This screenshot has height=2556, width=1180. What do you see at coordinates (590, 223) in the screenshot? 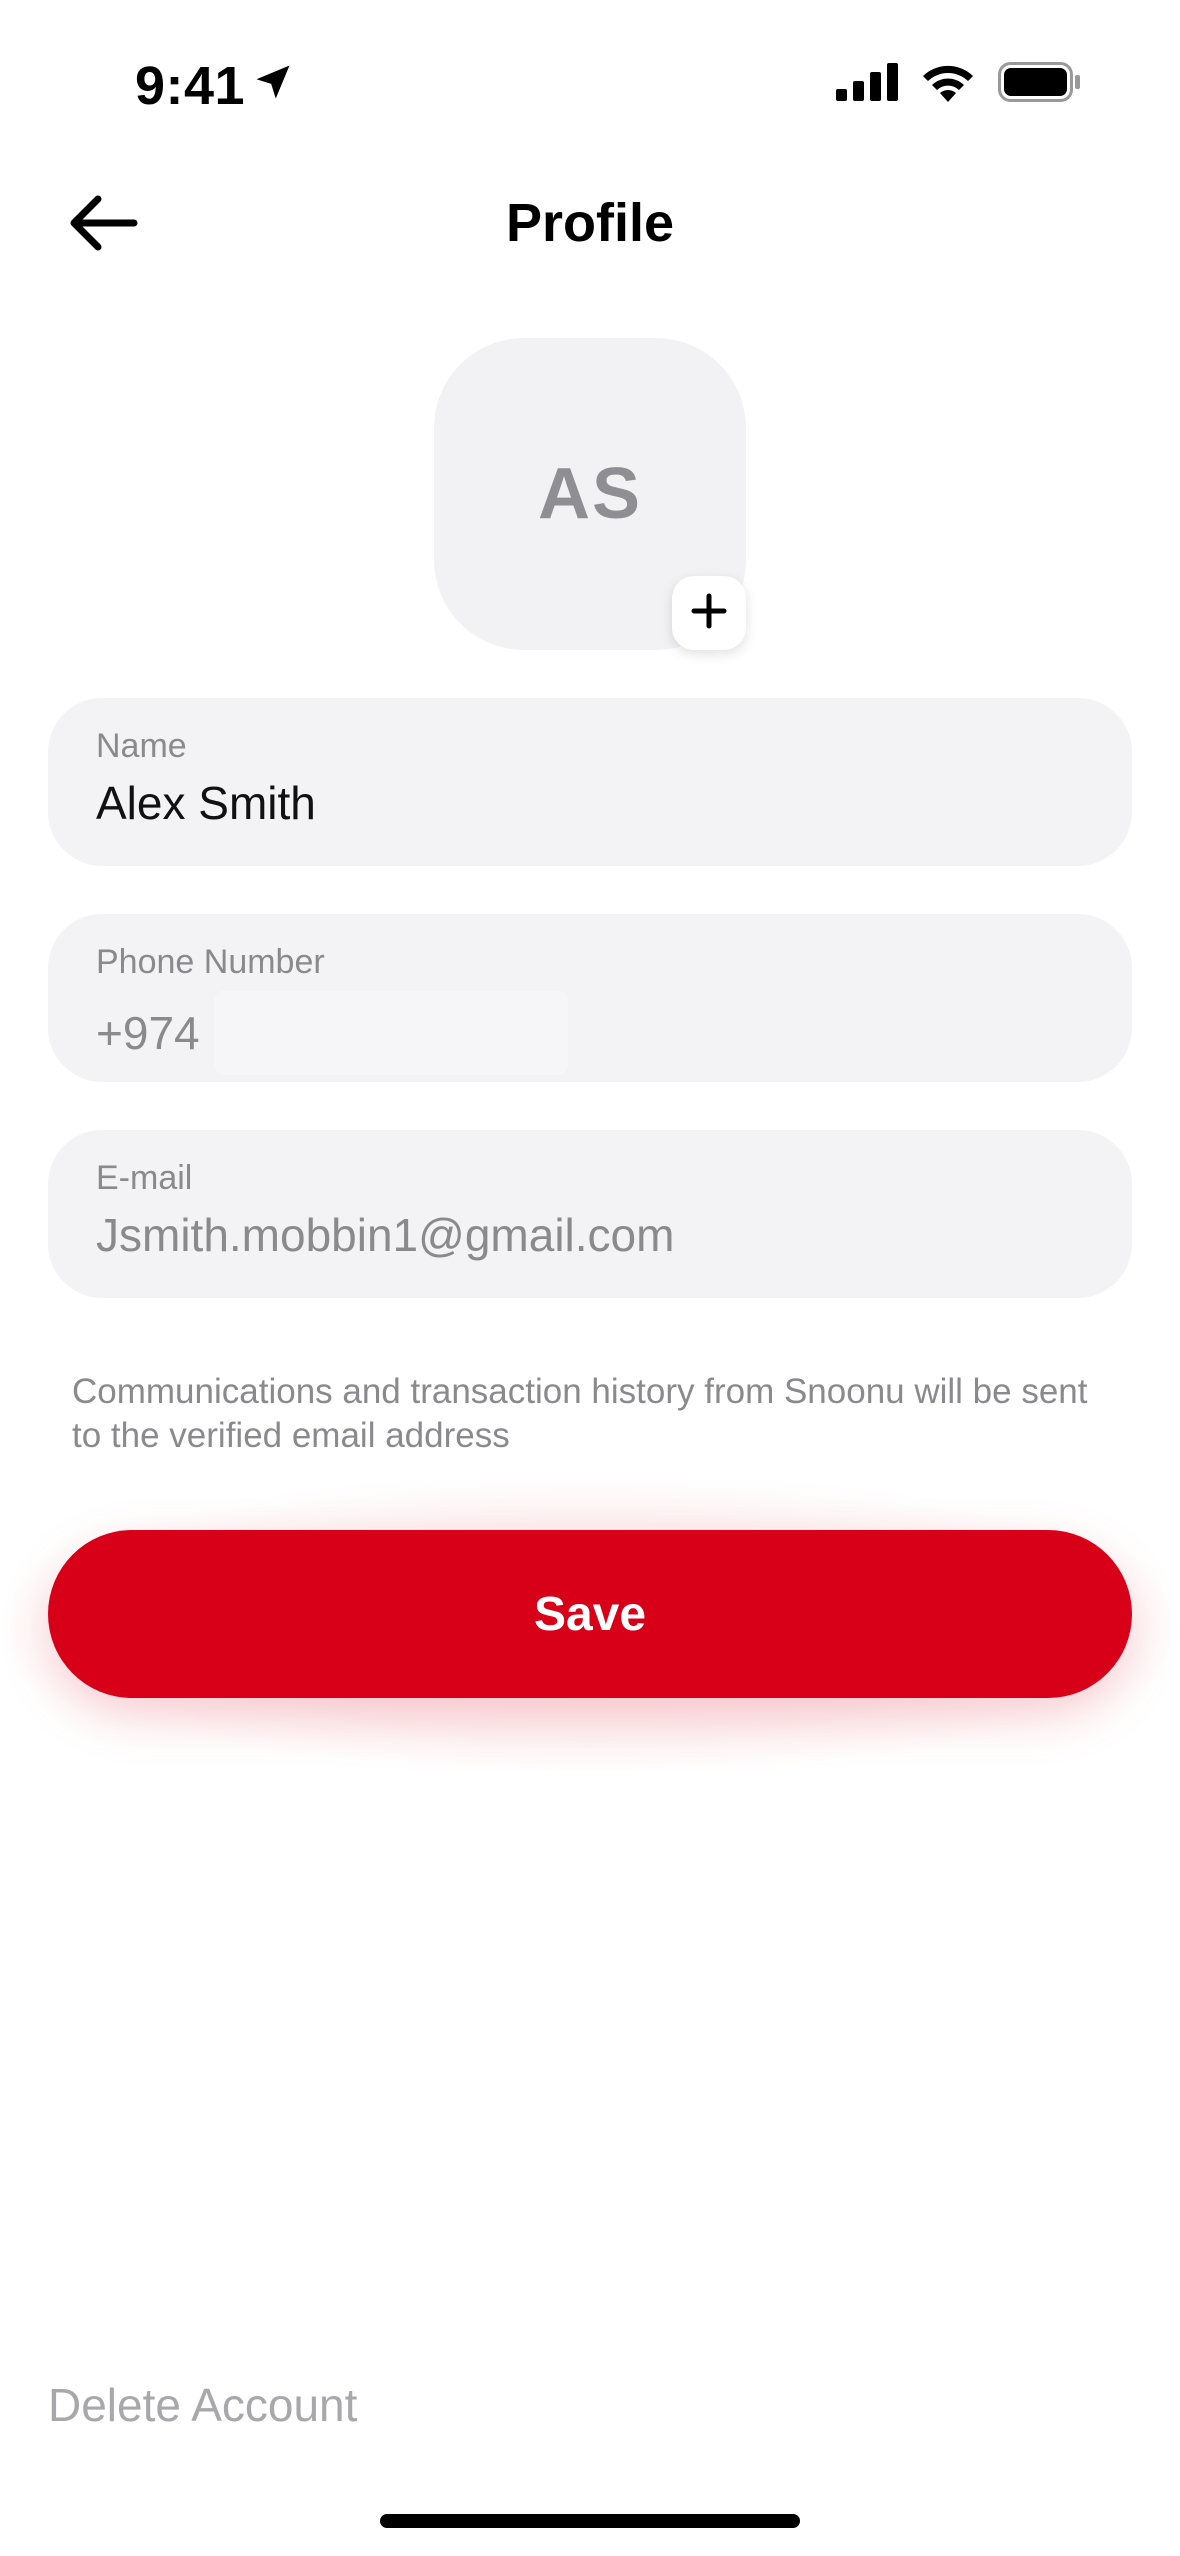
I see `page-title: Profile` at bounding box center [590, 223].